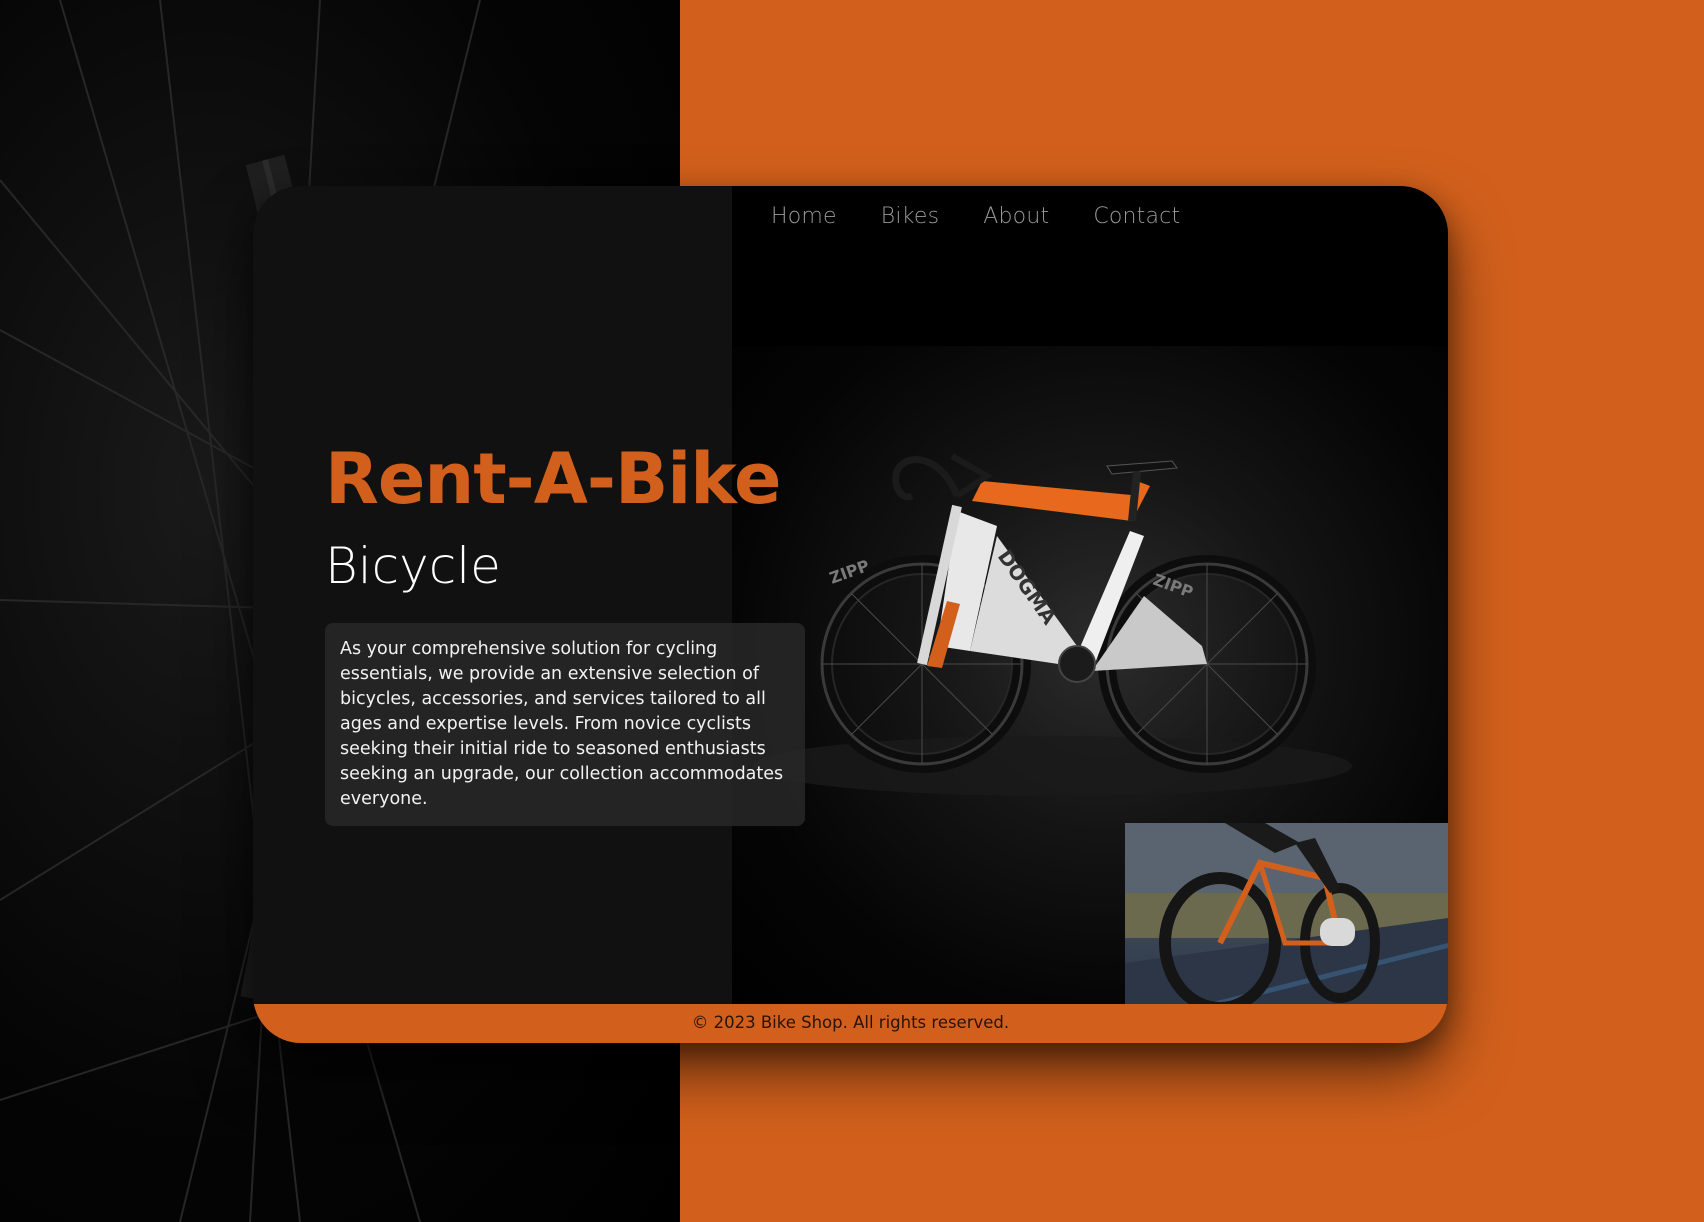 This screenshot has width=1704, height=1222. What do you see at coordinates (1016, 216) in the screenshot?
I see `nav-about-link: About` at bounding box center [1016, 216].